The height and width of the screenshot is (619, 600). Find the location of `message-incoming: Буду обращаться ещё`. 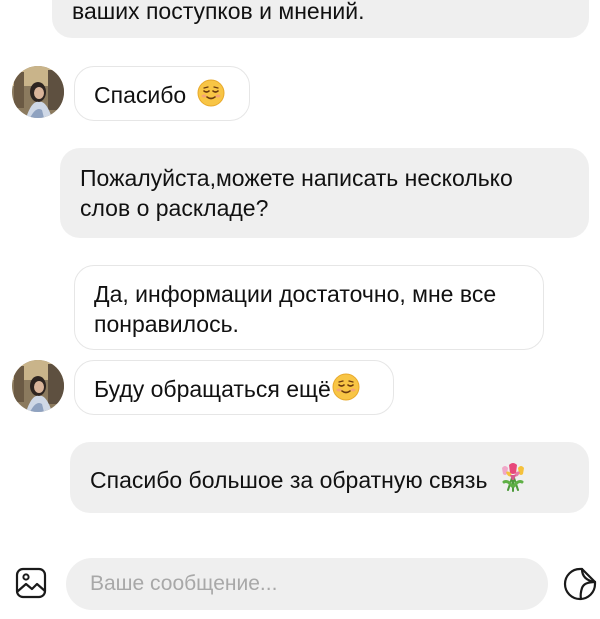

message-incoming: Буду обращаться ещё is located at coordinates (234, 387).